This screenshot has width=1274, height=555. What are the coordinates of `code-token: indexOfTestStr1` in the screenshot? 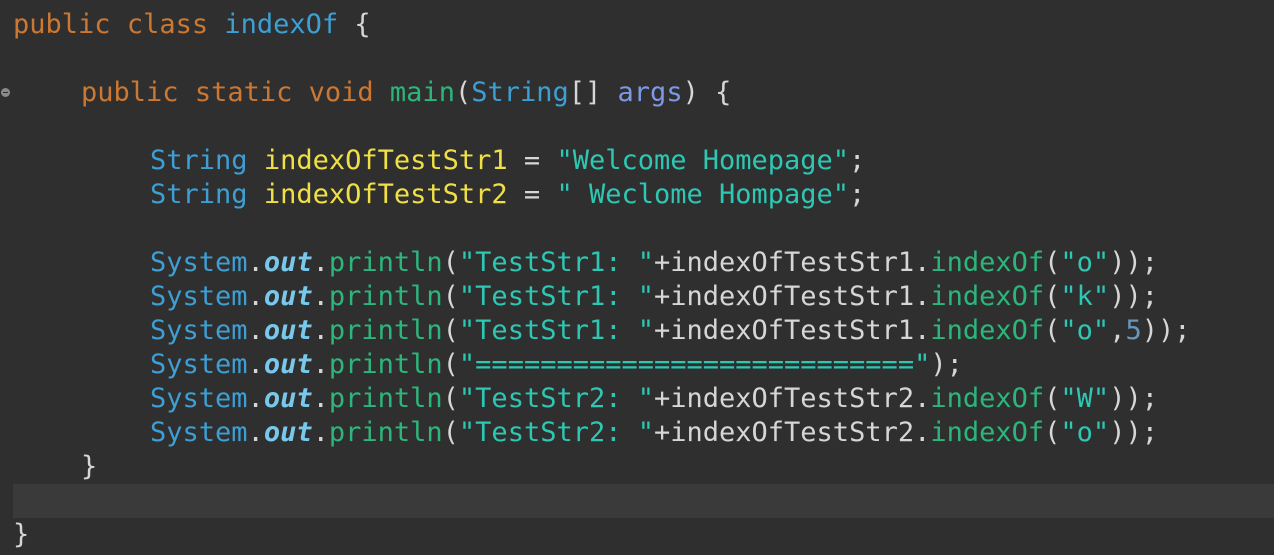 It's located at (385, 160).